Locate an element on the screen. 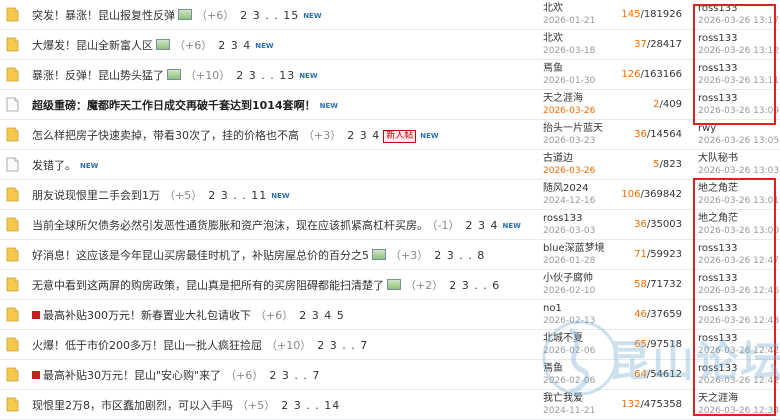 The height and width of the screenshot is (420, 780). post-date: 2024-11-21 is located at coordinates (569, 411).